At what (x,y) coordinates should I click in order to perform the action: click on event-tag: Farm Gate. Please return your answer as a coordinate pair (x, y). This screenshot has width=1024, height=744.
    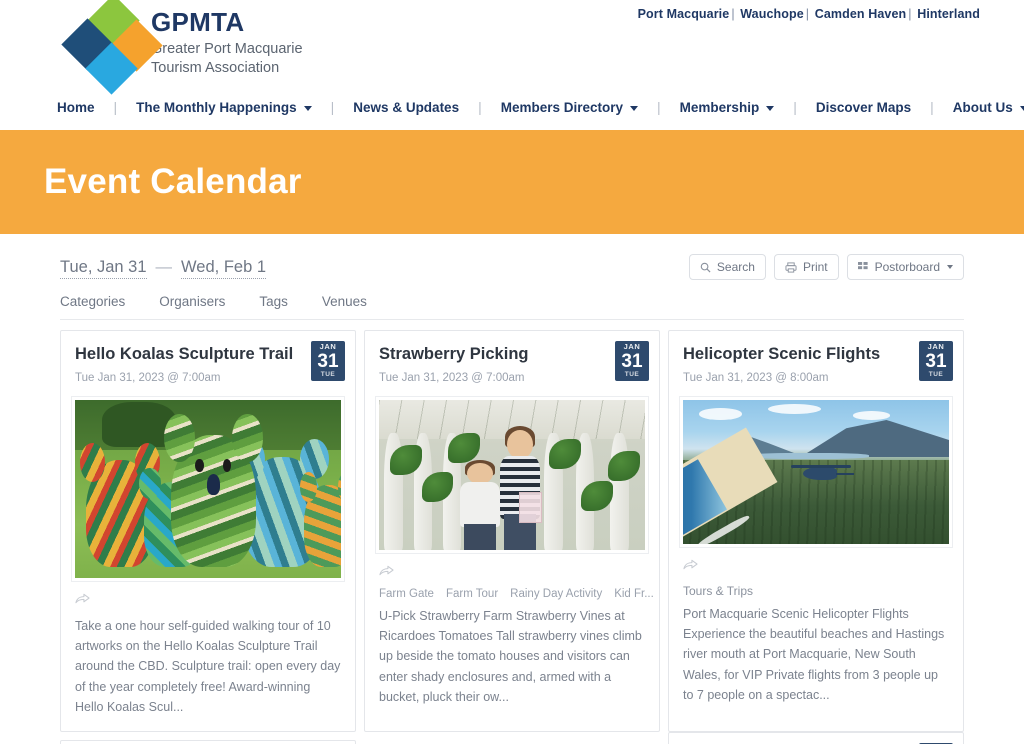
    Looking at the image, I should click on (406, 594).